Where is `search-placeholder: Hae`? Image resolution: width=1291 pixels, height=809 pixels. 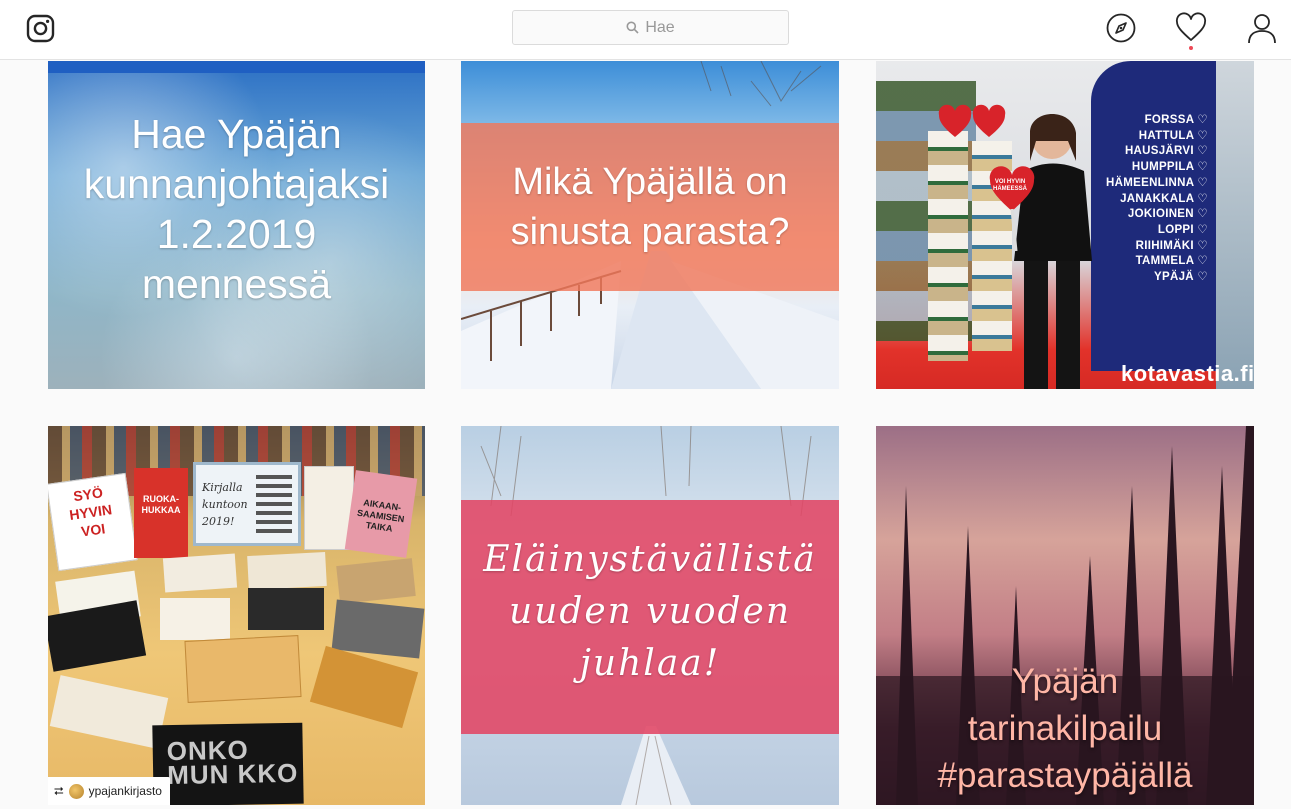
search-placeholder: Hae is located at coordinates (660, 27).